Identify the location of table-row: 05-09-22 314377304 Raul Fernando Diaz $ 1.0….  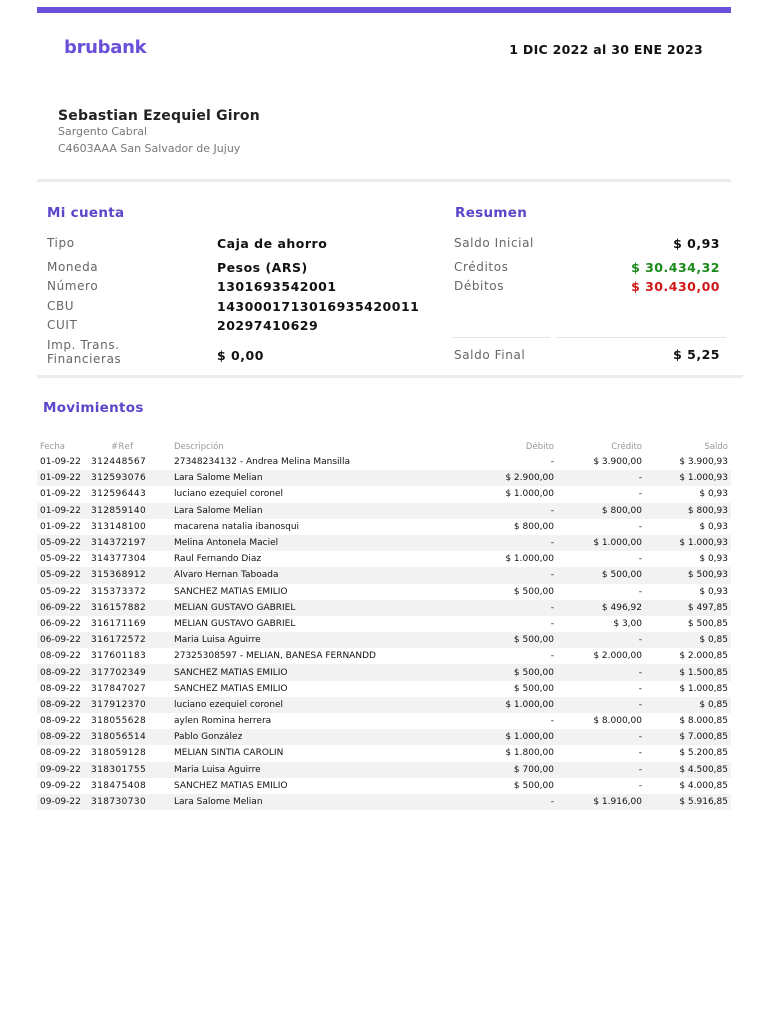
(384, 559).